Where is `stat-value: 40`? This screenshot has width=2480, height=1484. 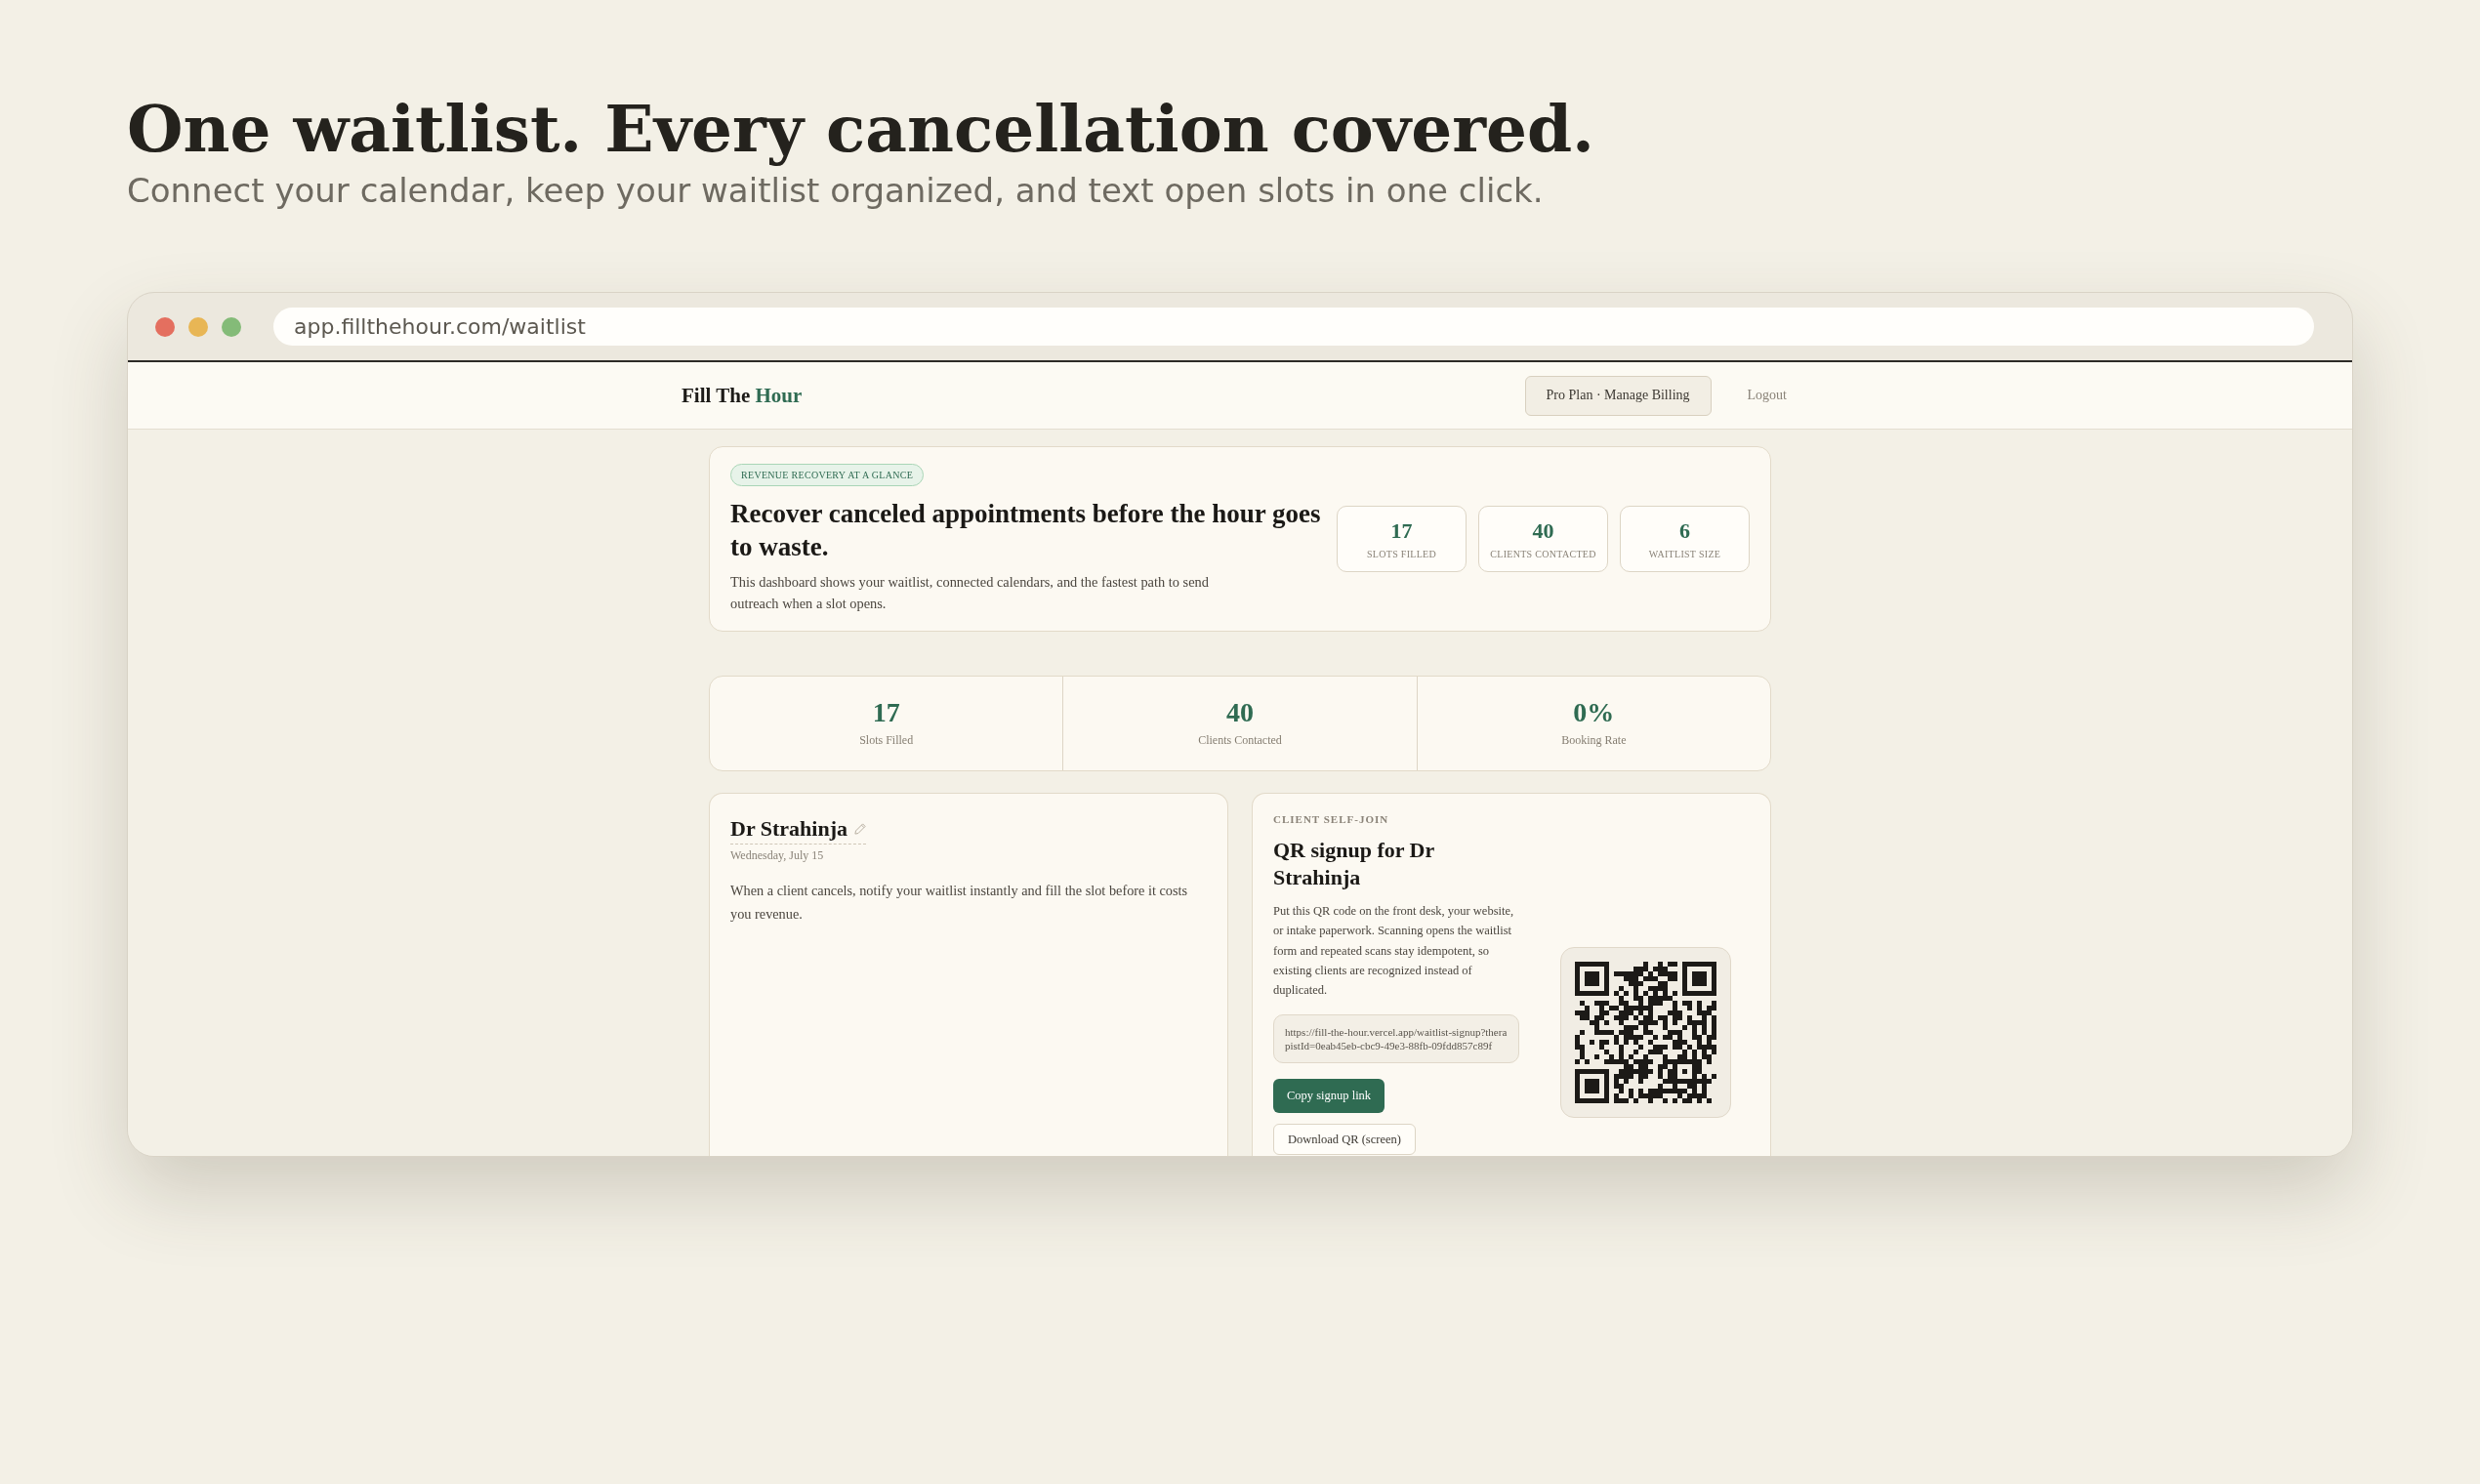 stat-value: 40 is located at coordinates (1543, 530).